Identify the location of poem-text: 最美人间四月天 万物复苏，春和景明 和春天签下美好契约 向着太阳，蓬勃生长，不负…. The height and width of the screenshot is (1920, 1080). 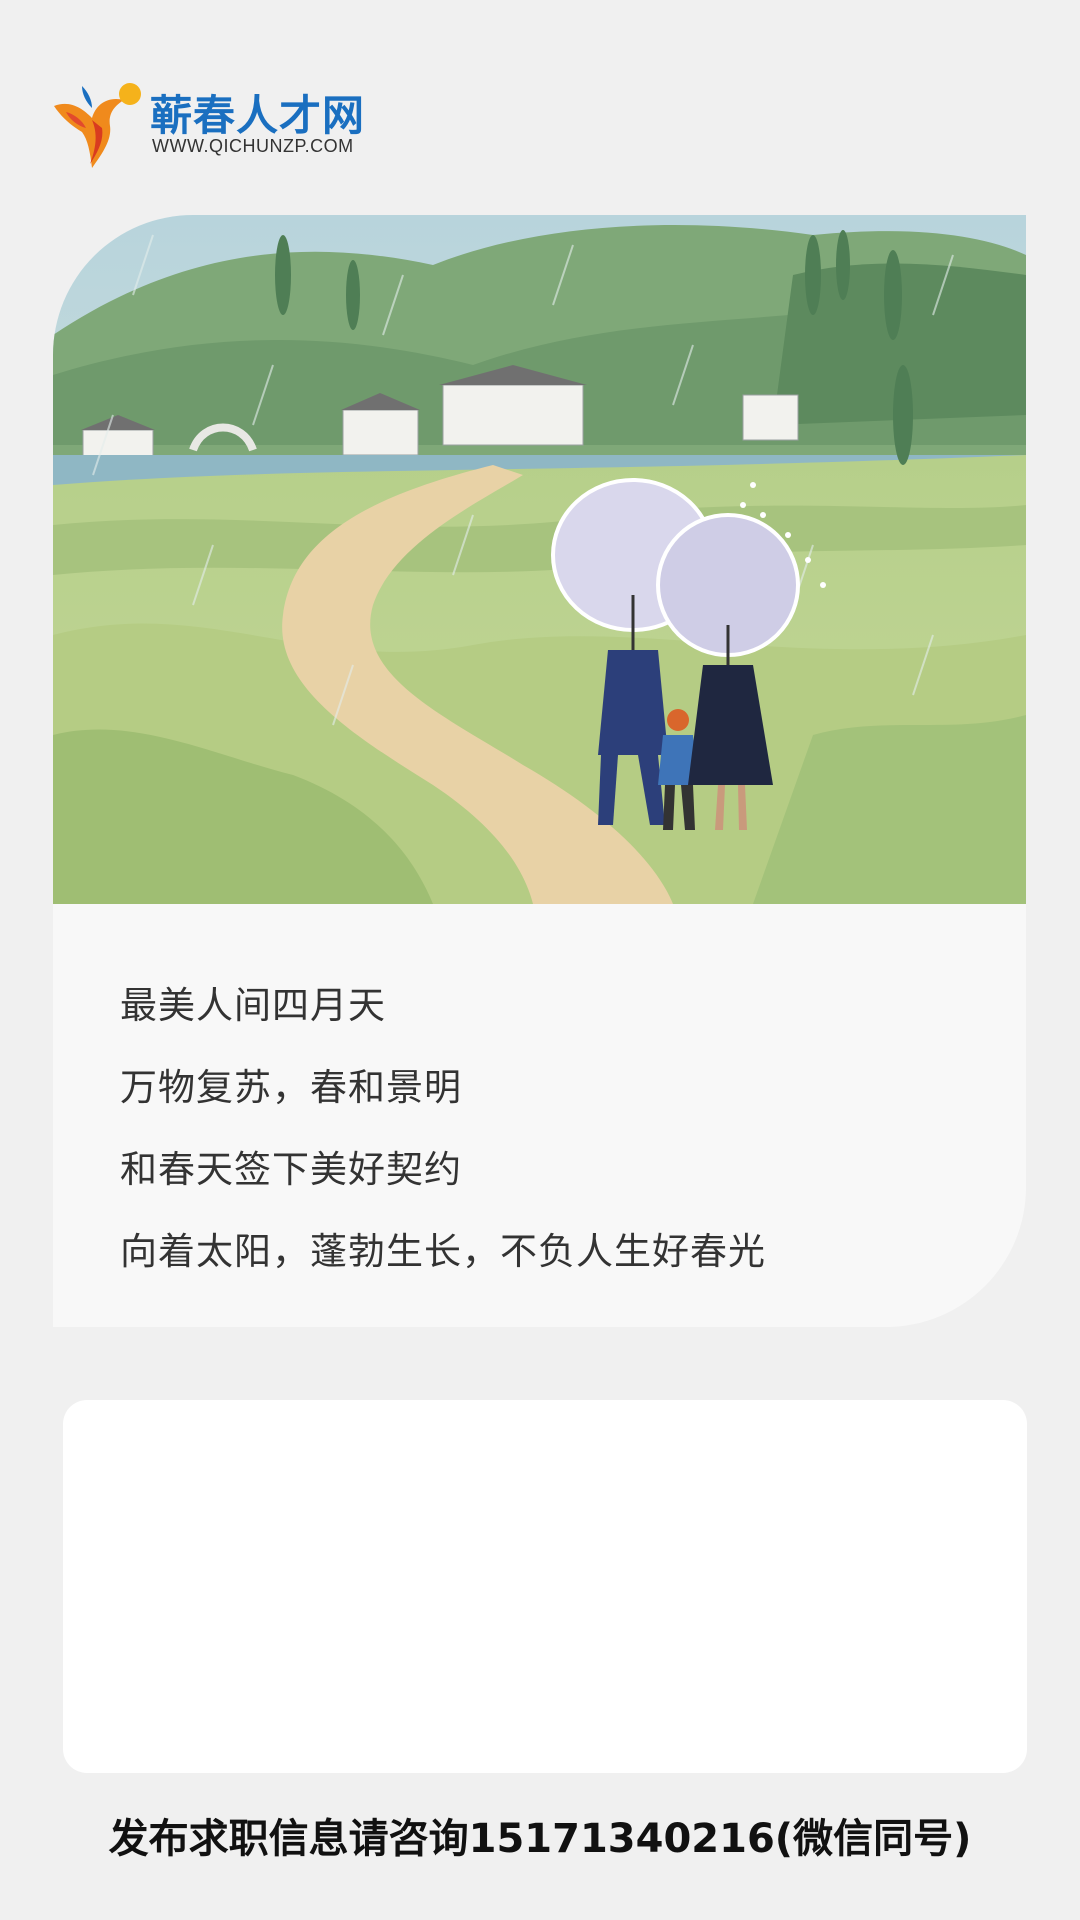
(443, 1129).